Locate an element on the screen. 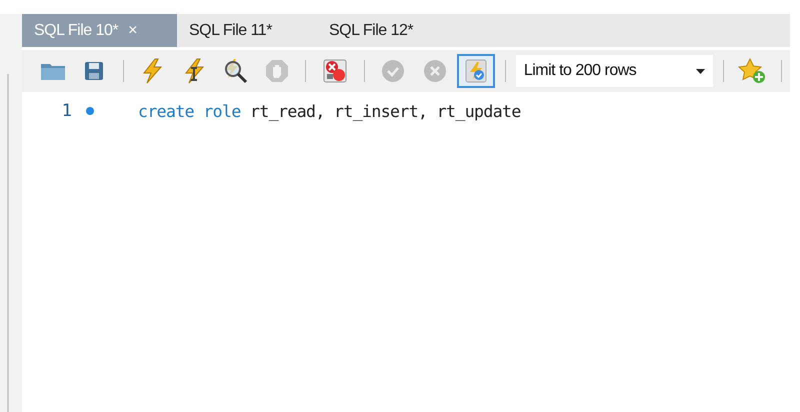  lightning-check-icon is located at coordinates (476, 71).